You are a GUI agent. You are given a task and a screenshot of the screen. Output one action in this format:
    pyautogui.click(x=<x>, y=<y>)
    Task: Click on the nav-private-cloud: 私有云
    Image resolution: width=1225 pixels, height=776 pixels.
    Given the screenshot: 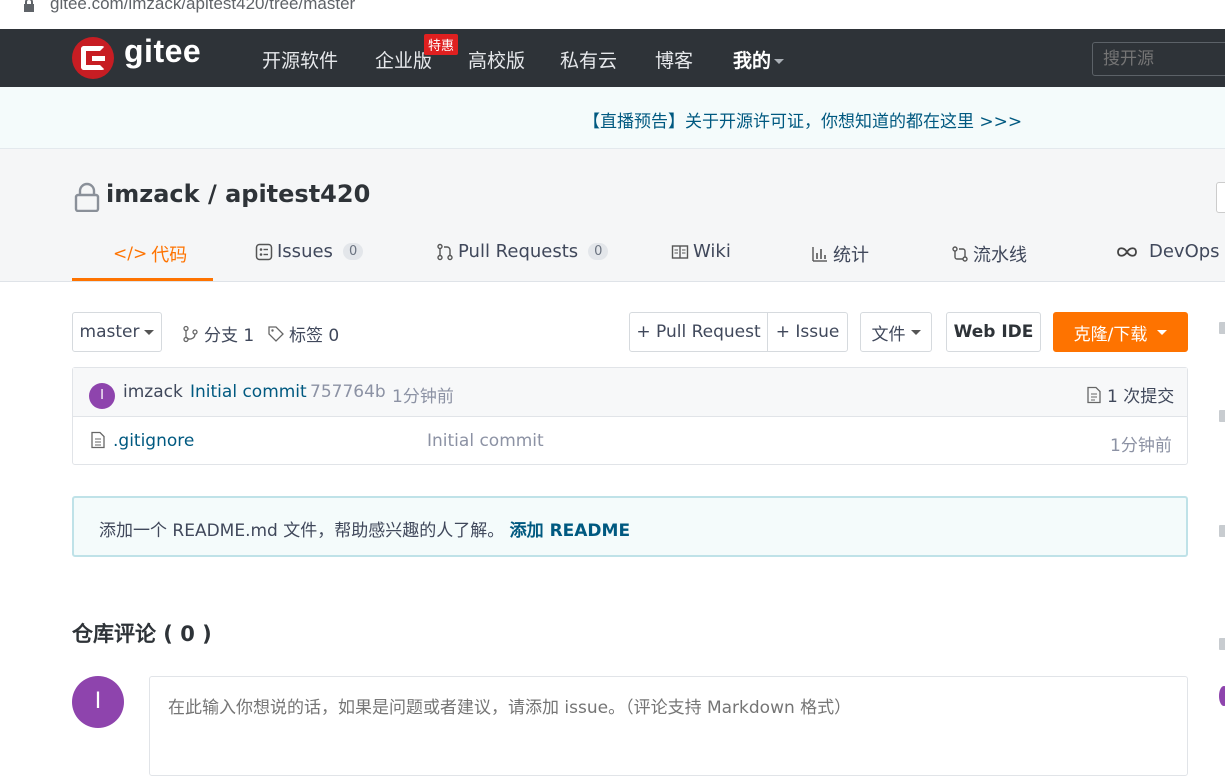 What is the action you would take?
    pyautogui.click(x=588, y=59)
    